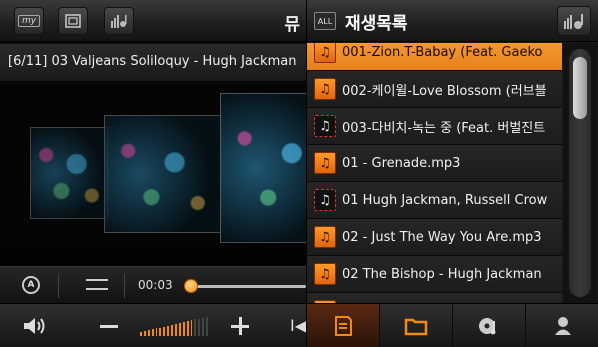 This screenshot has width=598, height=347. I want to click on previous-track-icon: I◀, so click(298, 325).